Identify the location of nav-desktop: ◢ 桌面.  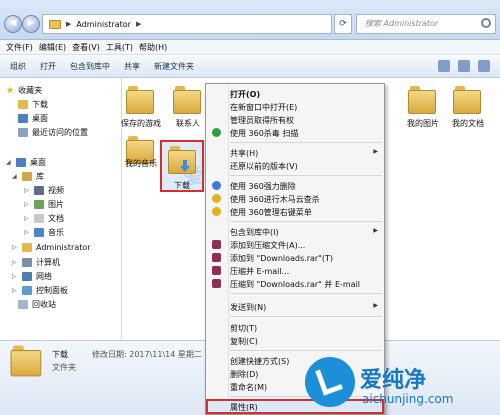
(26, 162).